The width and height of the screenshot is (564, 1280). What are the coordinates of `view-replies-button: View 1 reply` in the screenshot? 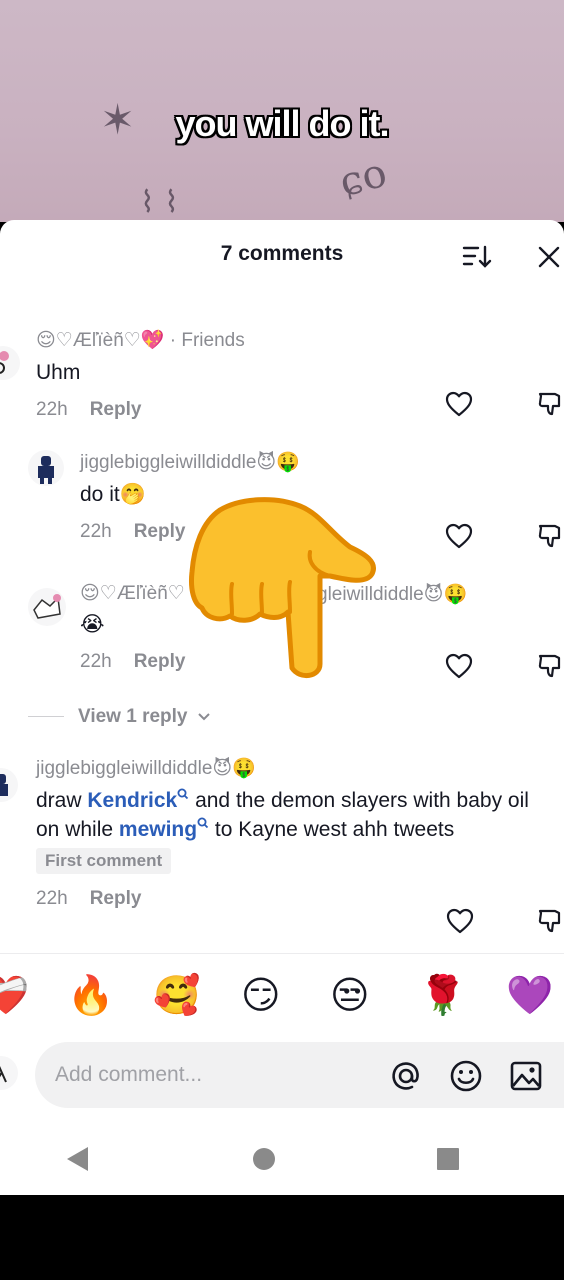 It's located at (119, 717).